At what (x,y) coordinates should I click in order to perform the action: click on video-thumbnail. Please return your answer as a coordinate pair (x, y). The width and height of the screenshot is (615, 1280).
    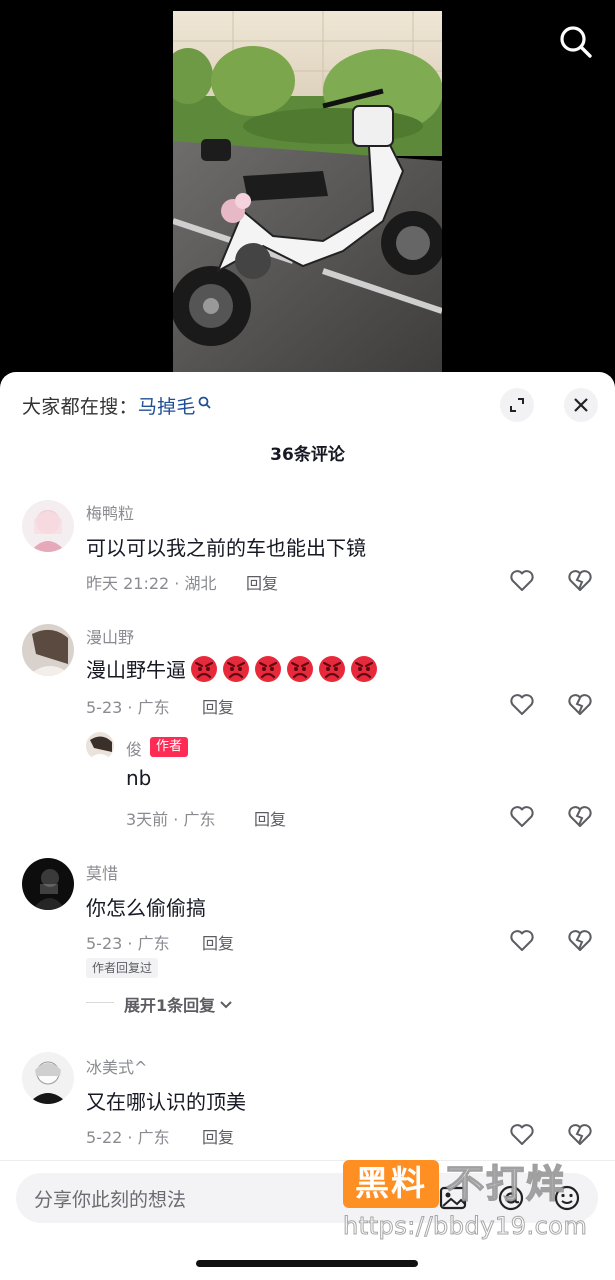
    Looking at the image, I should click on (307, 191).